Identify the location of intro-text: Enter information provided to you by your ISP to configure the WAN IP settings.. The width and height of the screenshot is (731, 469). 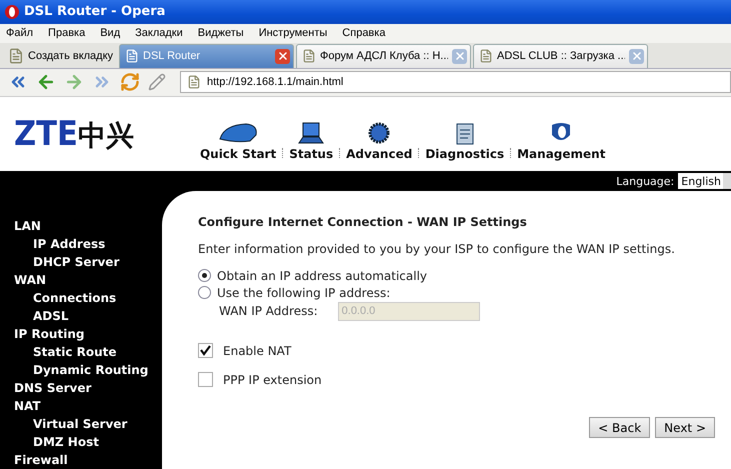
(437, 249).